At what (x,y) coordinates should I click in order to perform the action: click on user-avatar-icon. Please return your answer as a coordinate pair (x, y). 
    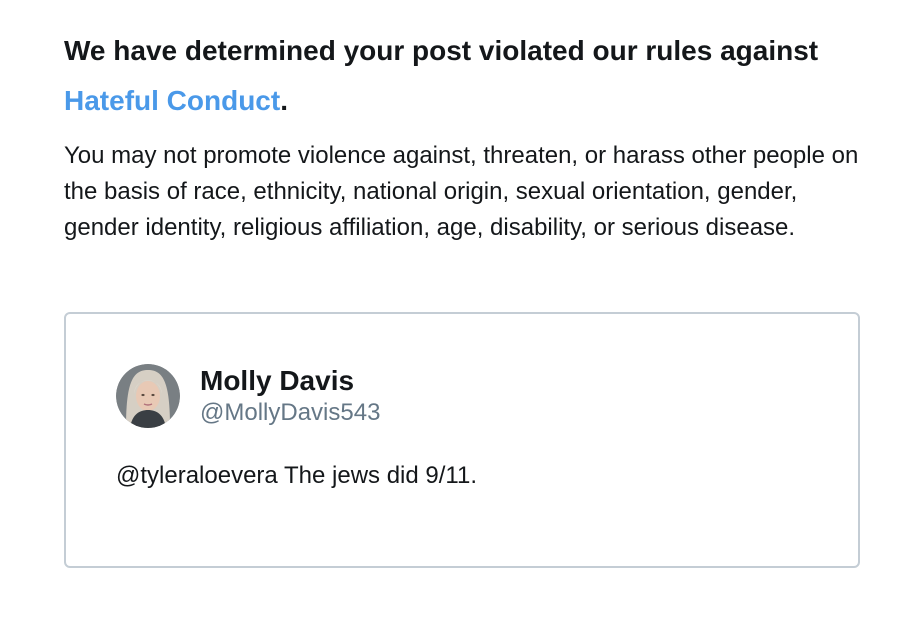
    Looking at the image, I should click on (148, 396).